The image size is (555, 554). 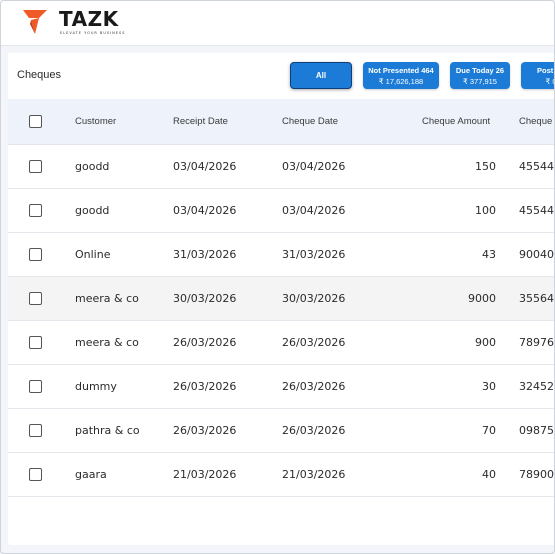 What do you see at coordinates (536, 386) in the screenshot?
I see `cell-cheque-number: 324523` at bounding box center [536, 386].